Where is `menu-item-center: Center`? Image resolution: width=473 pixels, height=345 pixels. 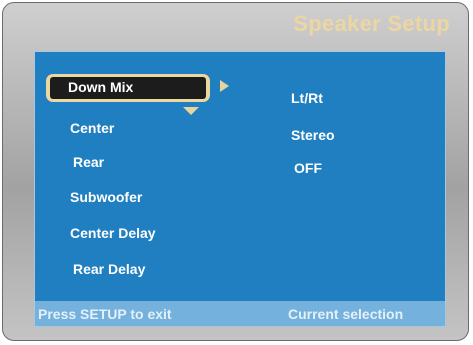 menu-item-center: Center is located at coordinates (92, 128).